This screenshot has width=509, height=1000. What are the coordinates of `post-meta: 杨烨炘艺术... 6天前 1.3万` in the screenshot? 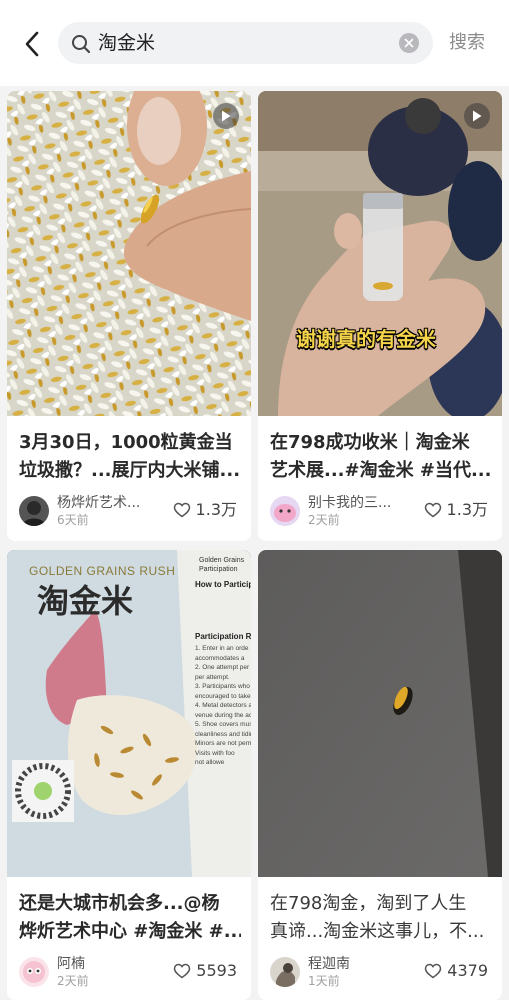 It's located at (130, 512).